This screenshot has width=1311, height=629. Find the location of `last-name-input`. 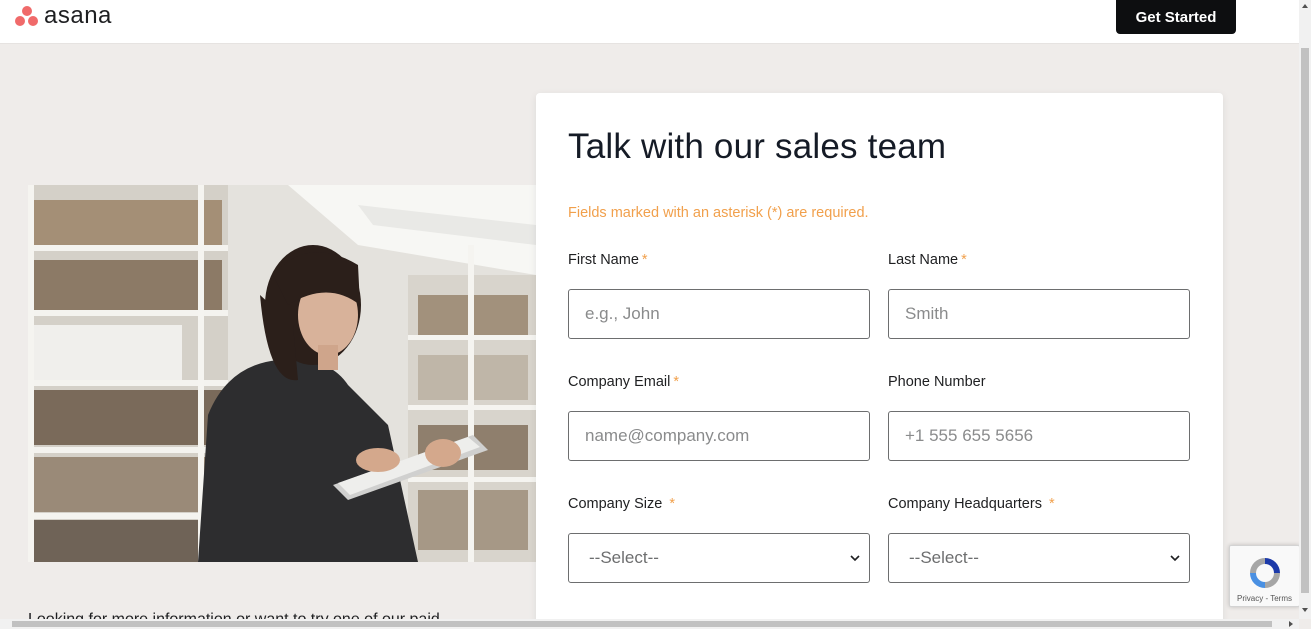

last-name-input is located at coordinates (1039, 314).